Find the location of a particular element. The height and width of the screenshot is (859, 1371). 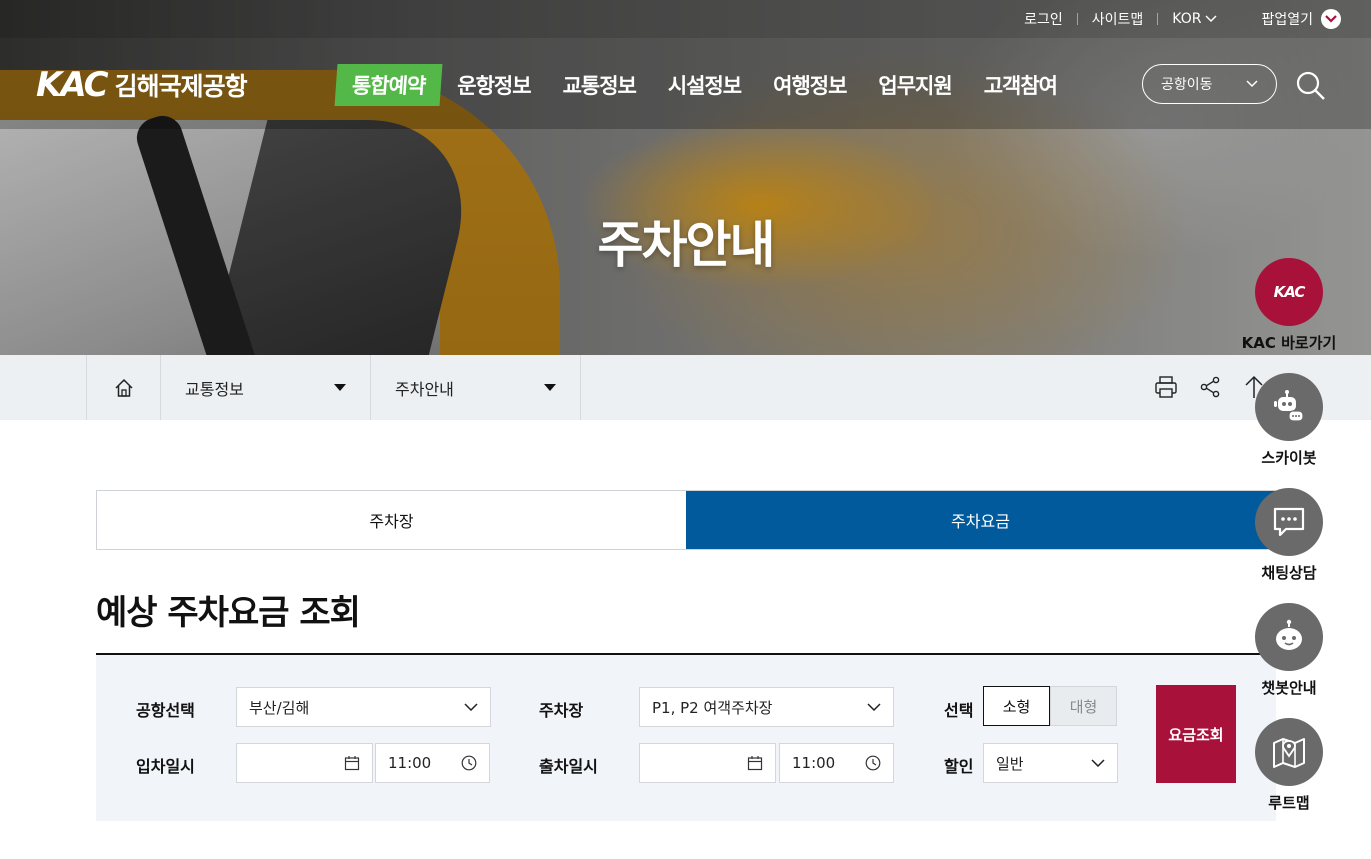

size-small-option: 소형 is located at coordinates (1016, 706).